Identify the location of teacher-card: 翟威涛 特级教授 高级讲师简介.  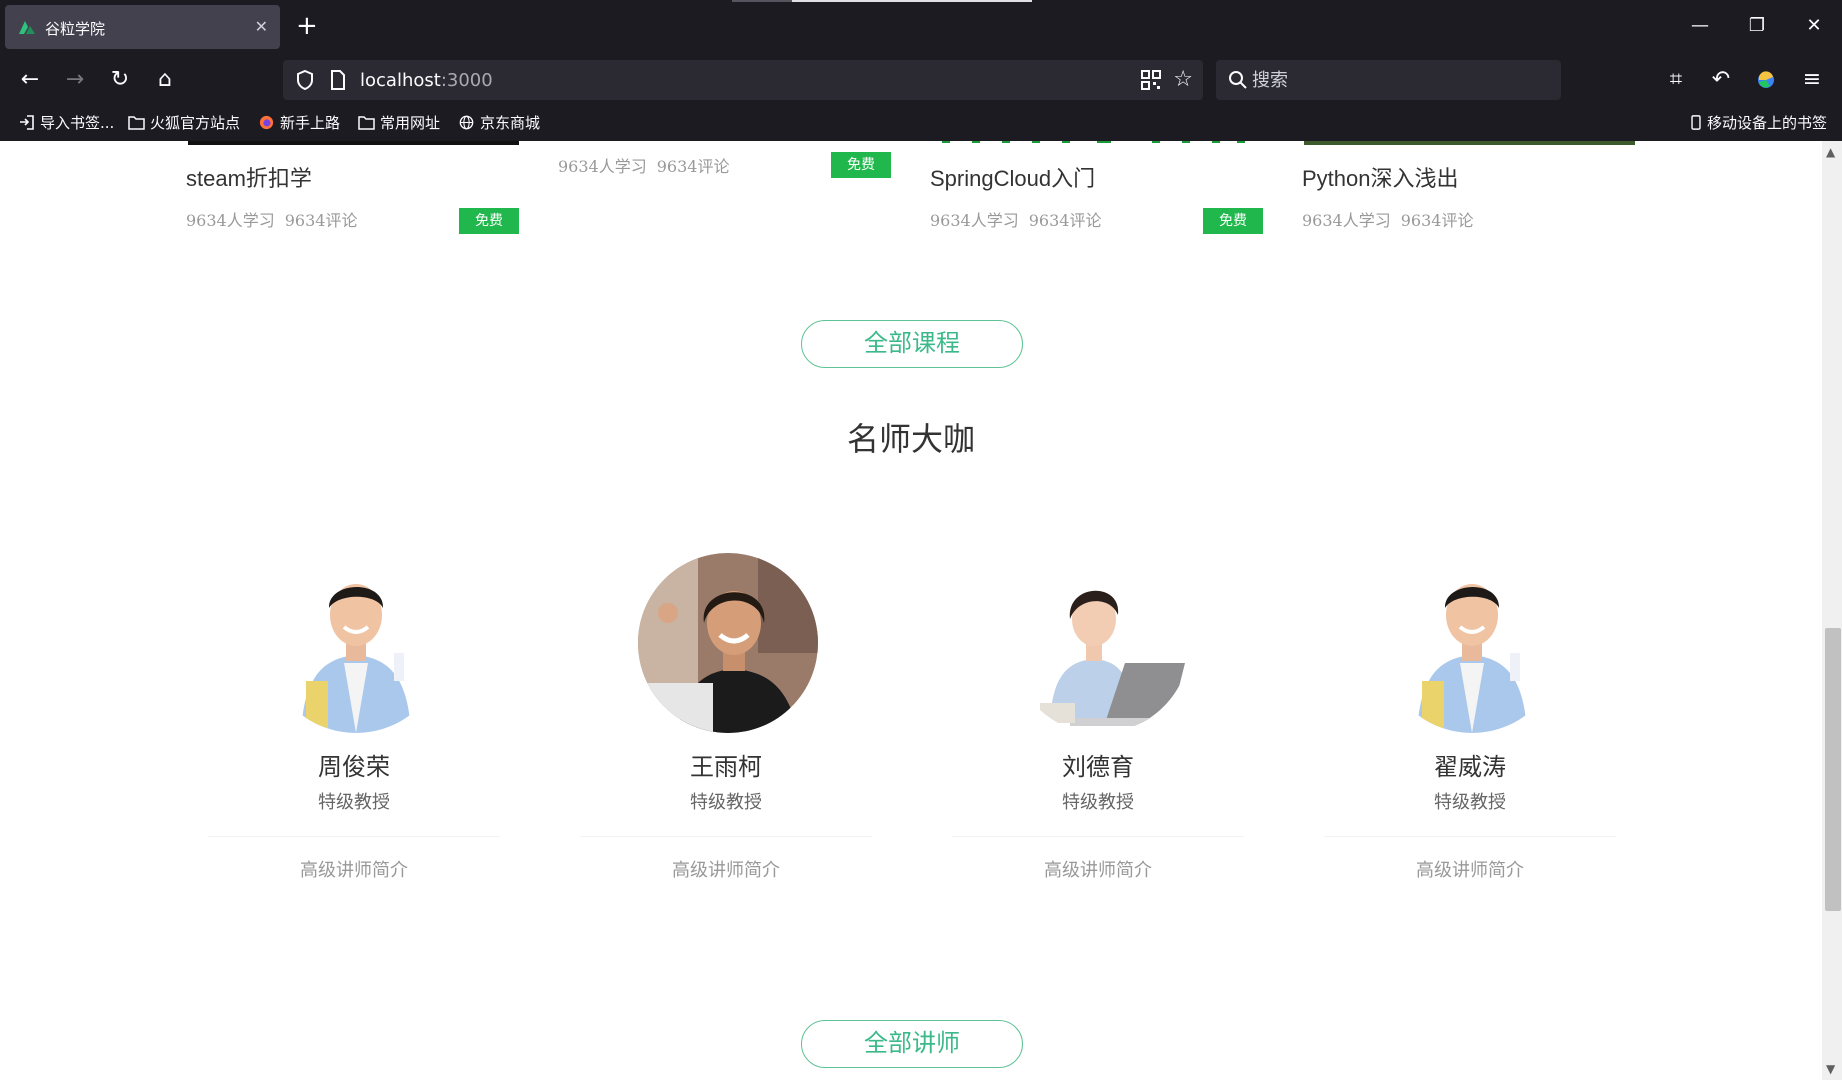
(1470, 723).